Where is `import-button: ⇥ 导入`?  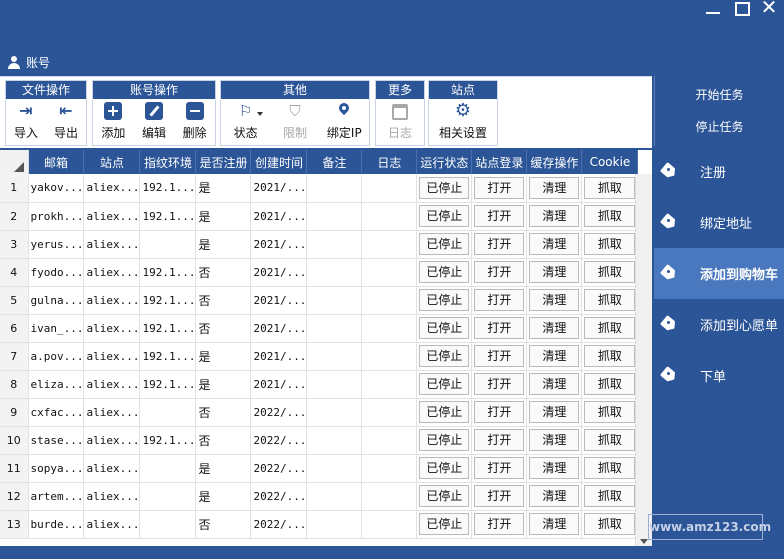
import-button: ⇥ 导入 is located at coordinates (26, 122).